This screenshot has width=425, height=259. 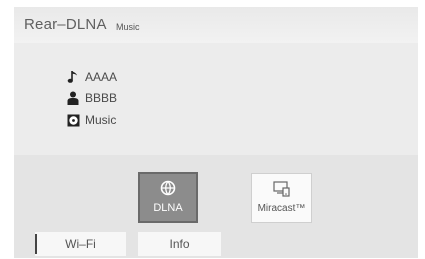 What do you see at coordinates (281, 208) in the screenshot?
I see `miracast-label: Miracast™` at bounding box center [281, 208].